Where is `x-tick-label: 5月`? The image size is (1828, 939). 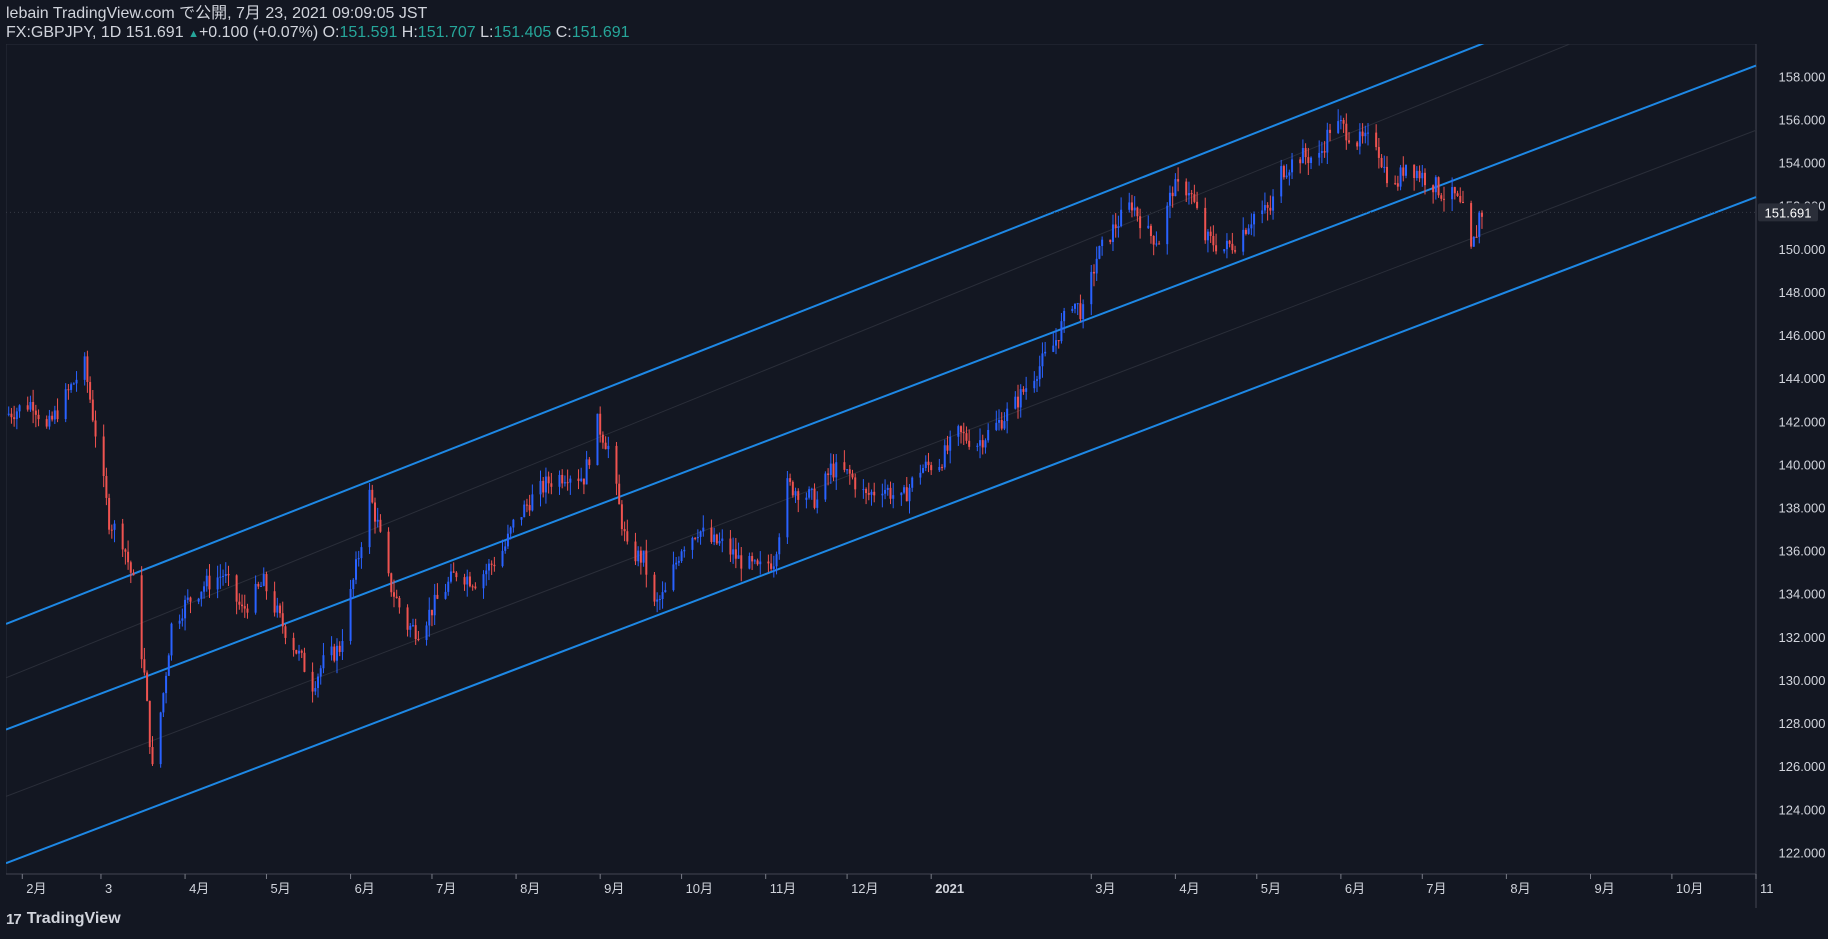 x-tick-label: 5月 is located at coordinates (280, 888).